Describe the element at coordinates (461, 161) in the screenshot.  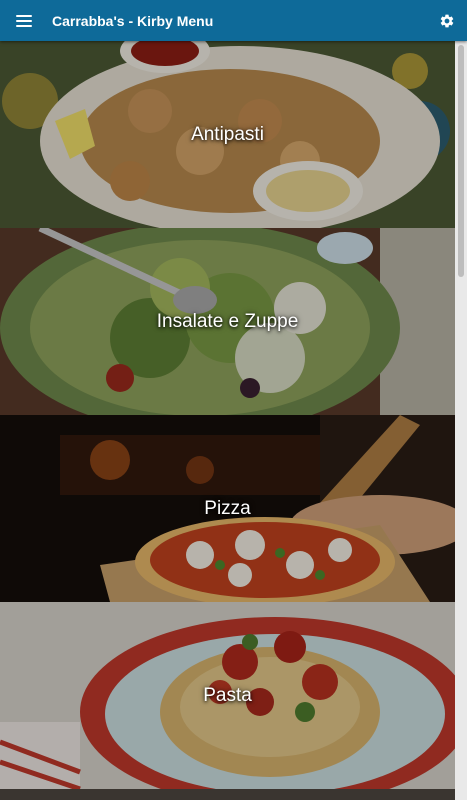
I see `scrollbar-thumb` at that location.